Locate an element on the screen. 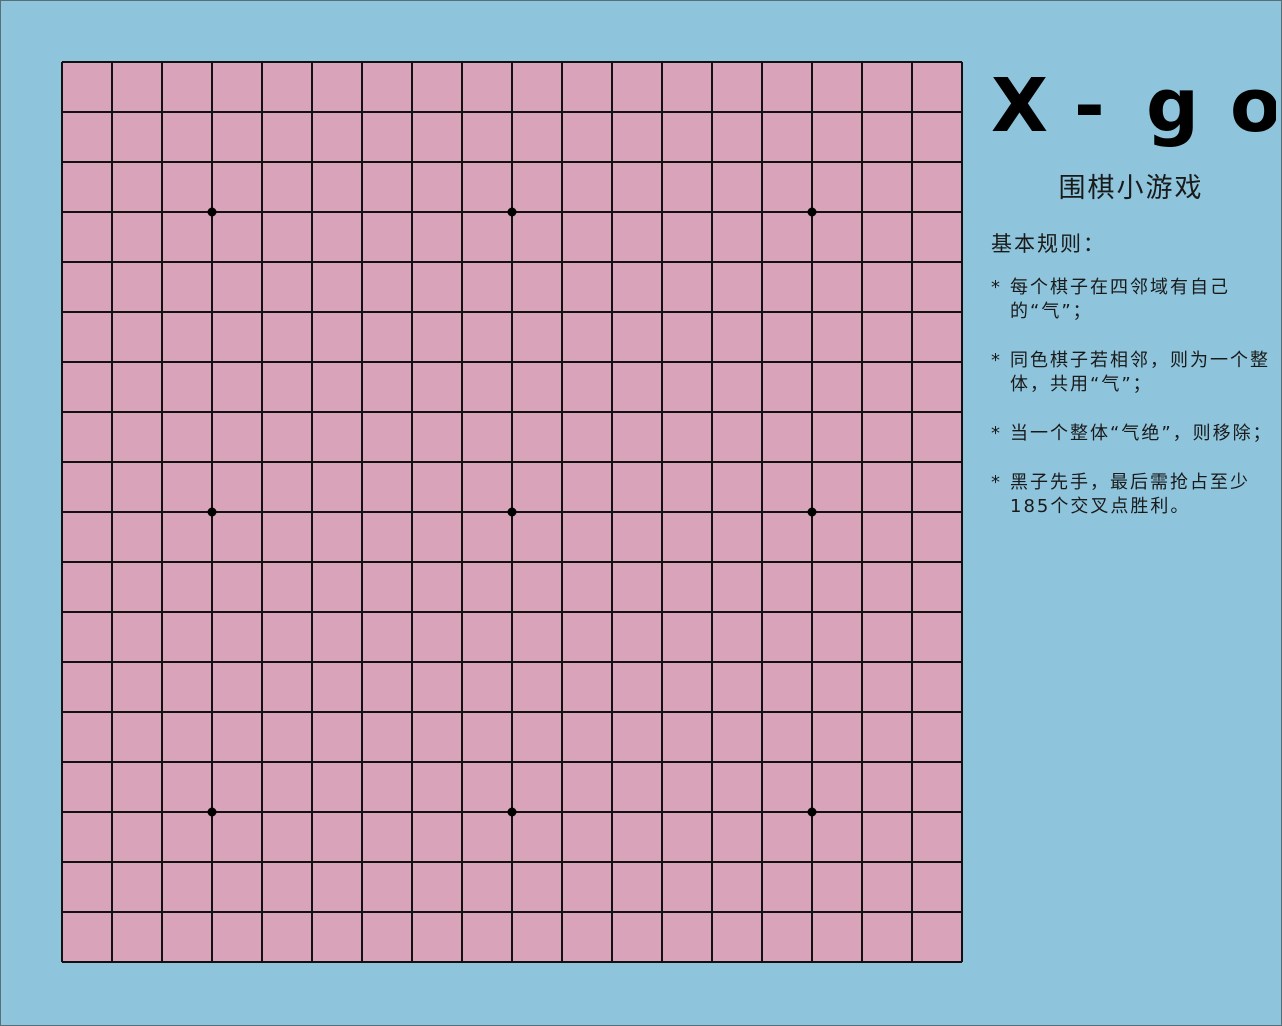  rule-text: 当一个整体“气绝”，则移除； is located at coordinates (1141, 433).